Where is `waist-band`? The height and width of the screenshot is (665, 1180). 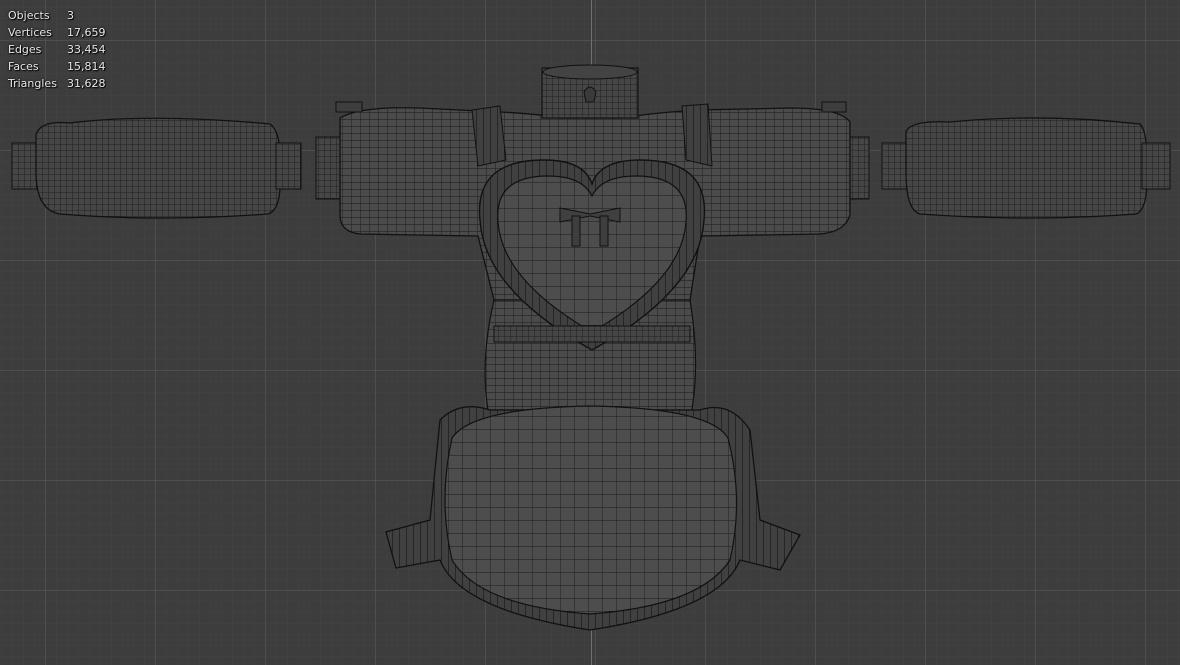
waist-band is located at coordinates (592, 334).